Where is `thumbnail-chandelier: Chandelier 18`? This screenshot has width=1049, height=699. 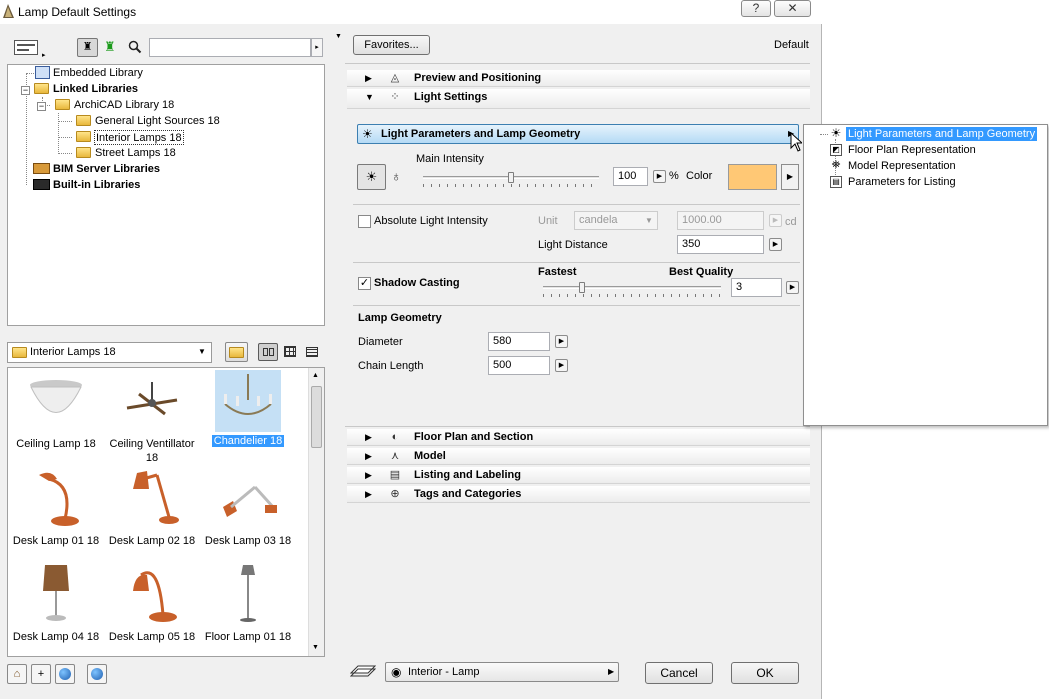
thumbnail-chandelier: Chandelier 18 is located at coordinates (248, 409).